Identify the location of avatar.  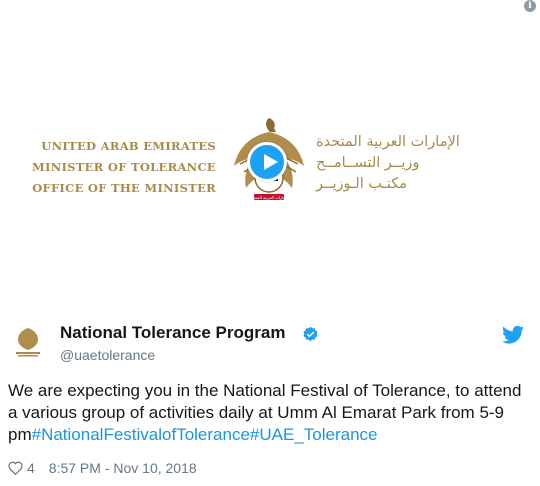
(28, 342).